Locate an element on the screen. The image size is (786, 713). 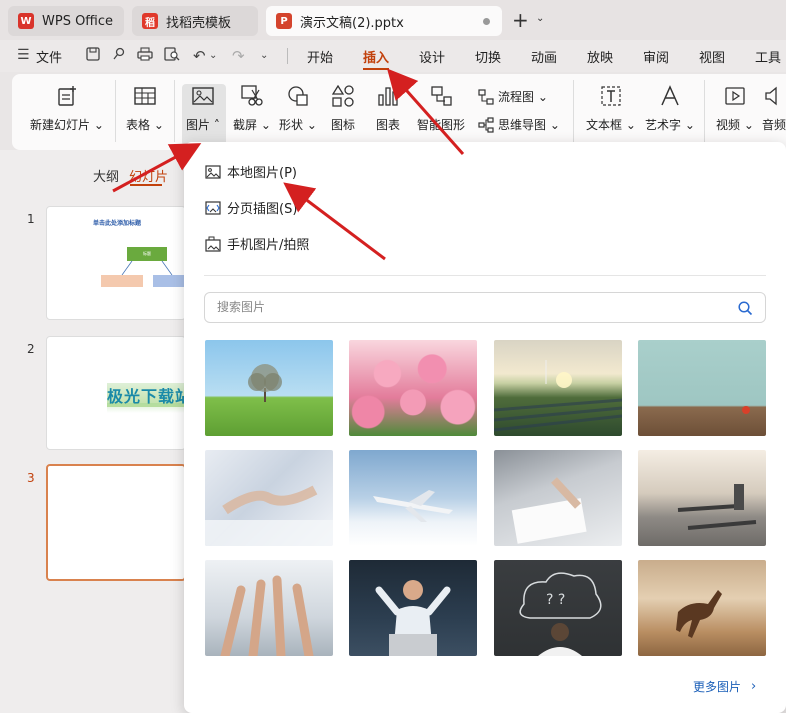
scissors-icon is located at coordinates (252, 96).